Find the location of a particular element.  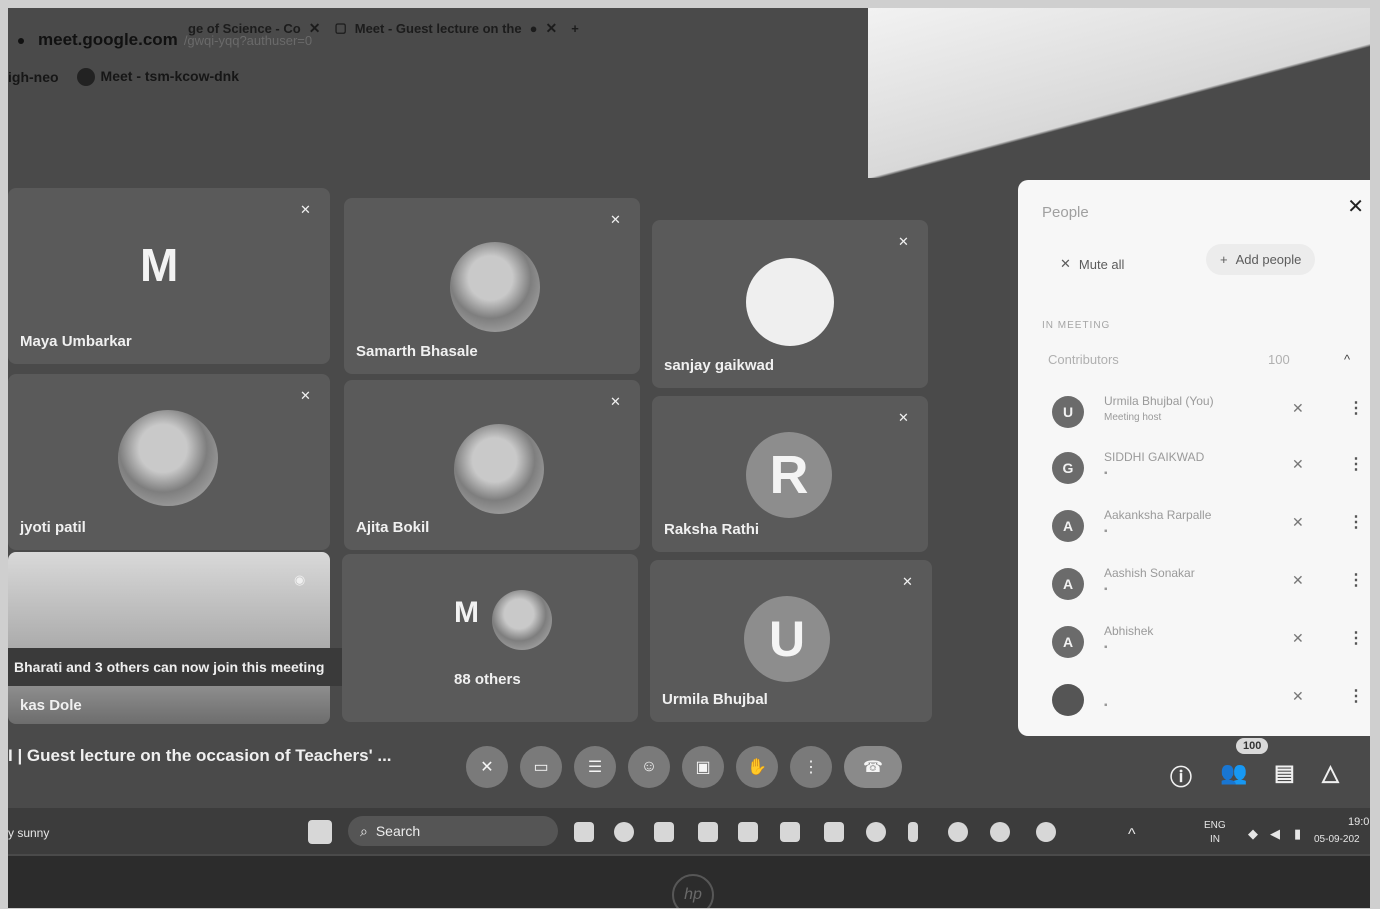

participant-video-tile: ◉ kas Dole is located at coordinates (169, 638).